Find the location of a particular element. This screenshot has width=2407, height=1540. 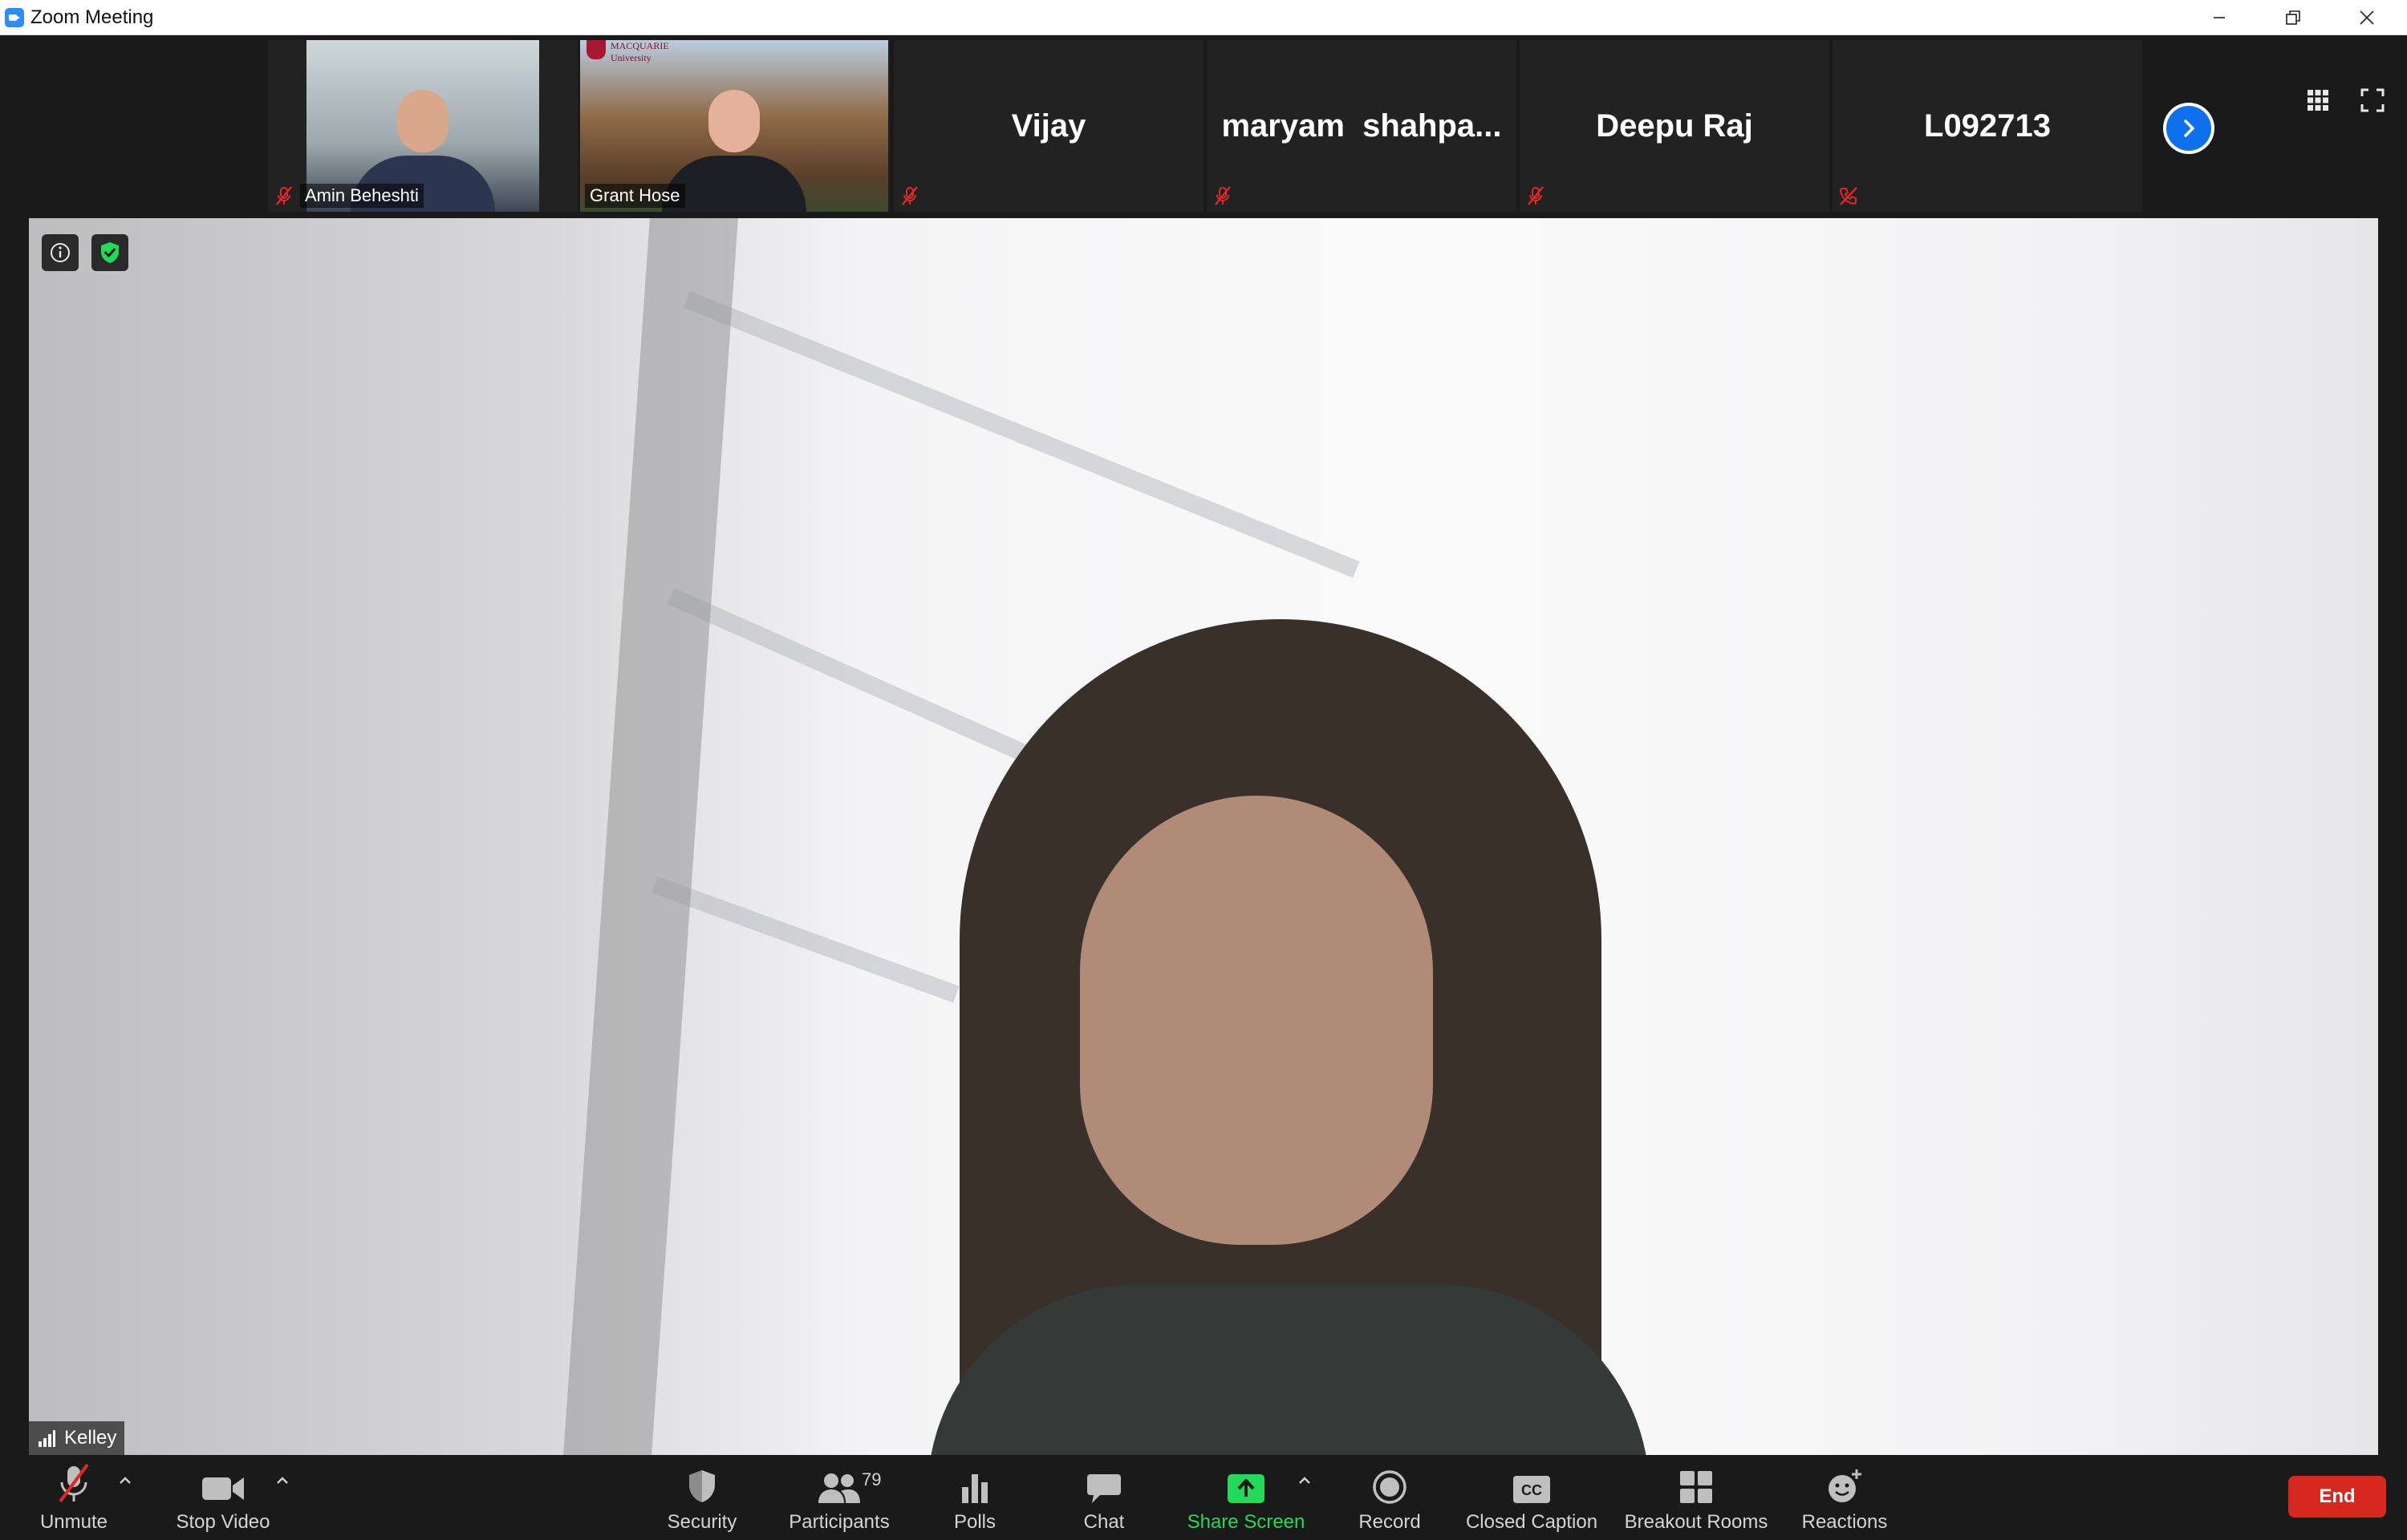

shield-icon is located at coordinates (702, 1486).